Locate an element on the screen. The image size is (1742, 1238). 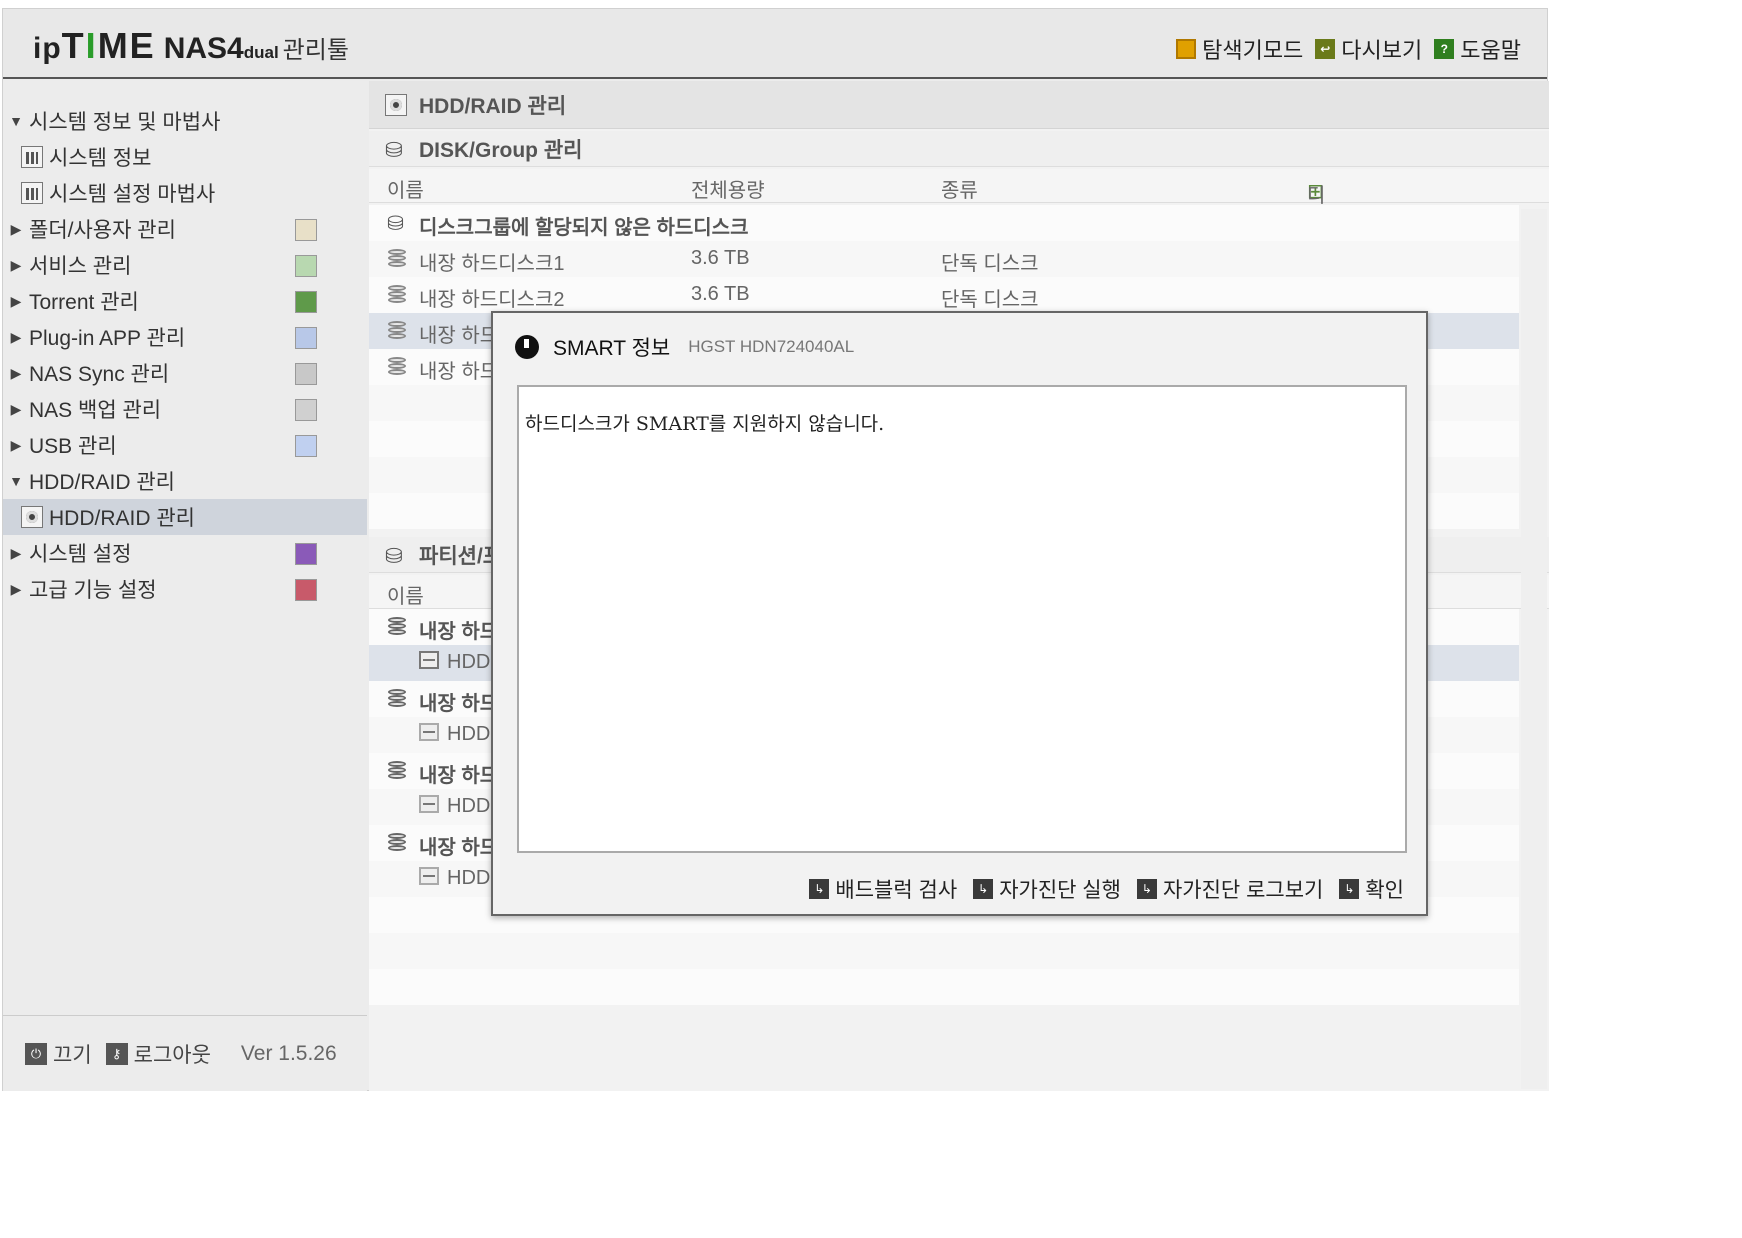
disk-table-header: 이름 전체용량 종류 ⊞디스크그룹 생성 is located at coordinates (959, 275).